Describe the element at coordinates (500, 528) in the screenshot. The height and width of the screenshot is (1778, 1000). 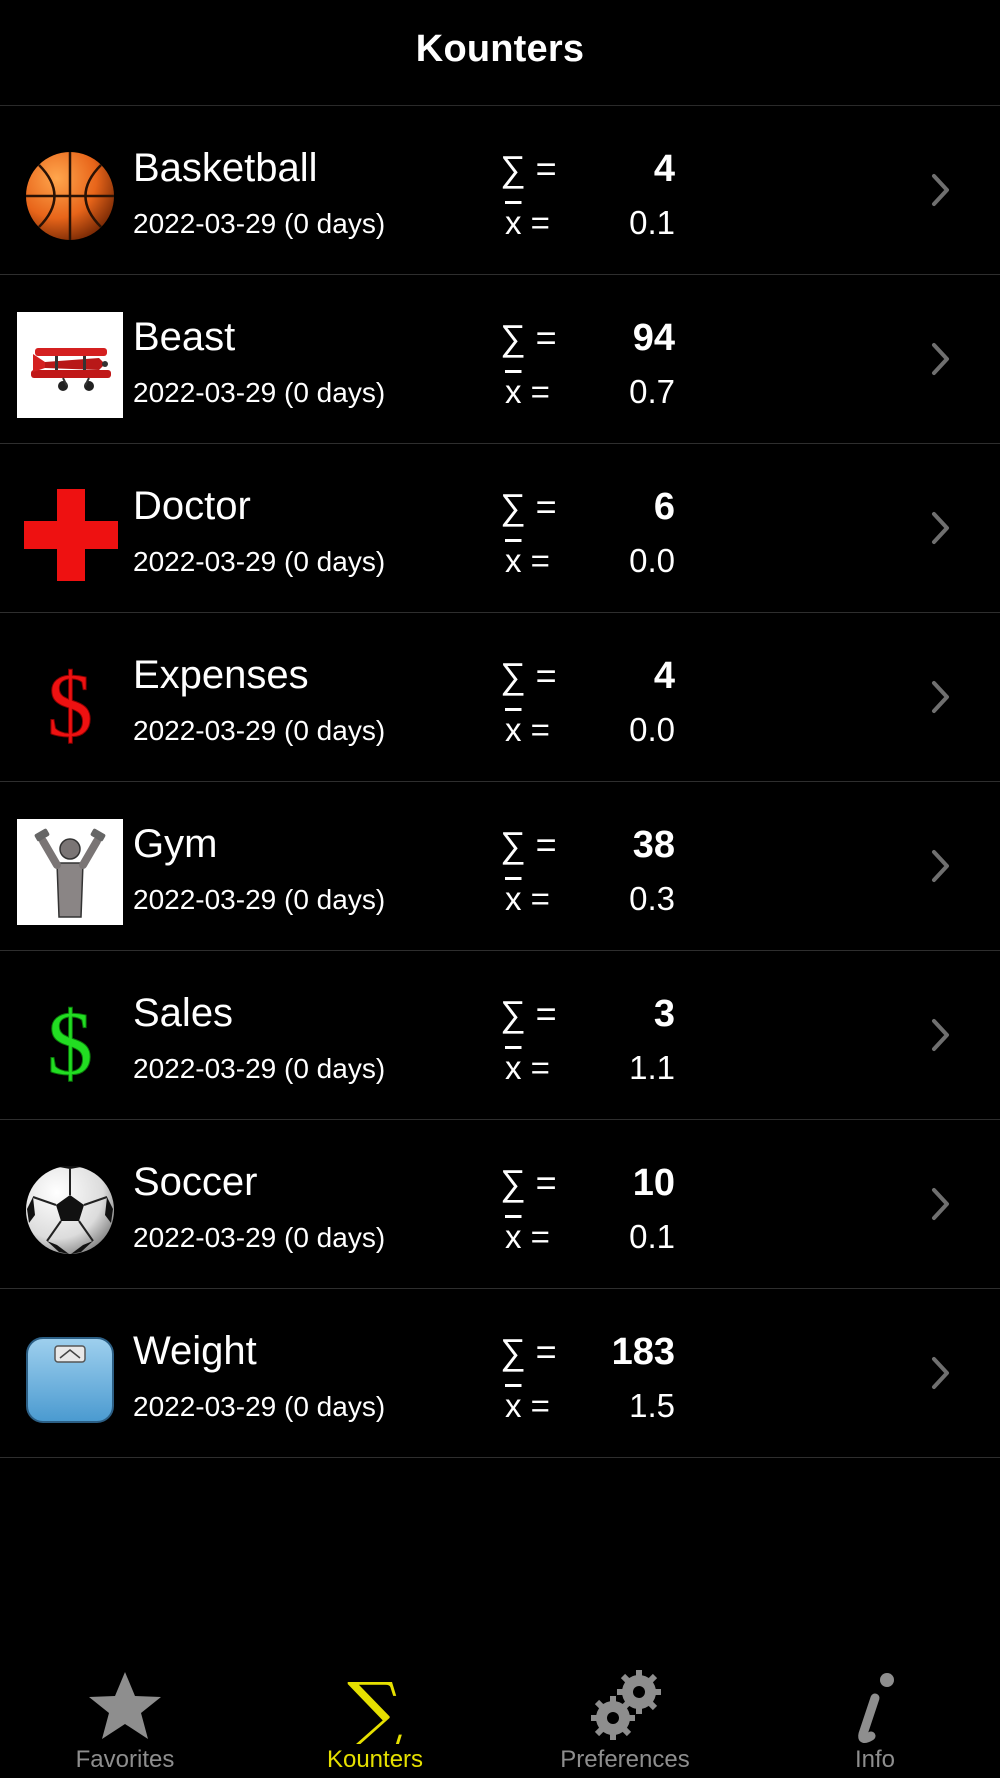
I see `counter-row-doctor: Doctor 2022-03-29 (0 days) ∑ = x = 6 0.0` at that location.